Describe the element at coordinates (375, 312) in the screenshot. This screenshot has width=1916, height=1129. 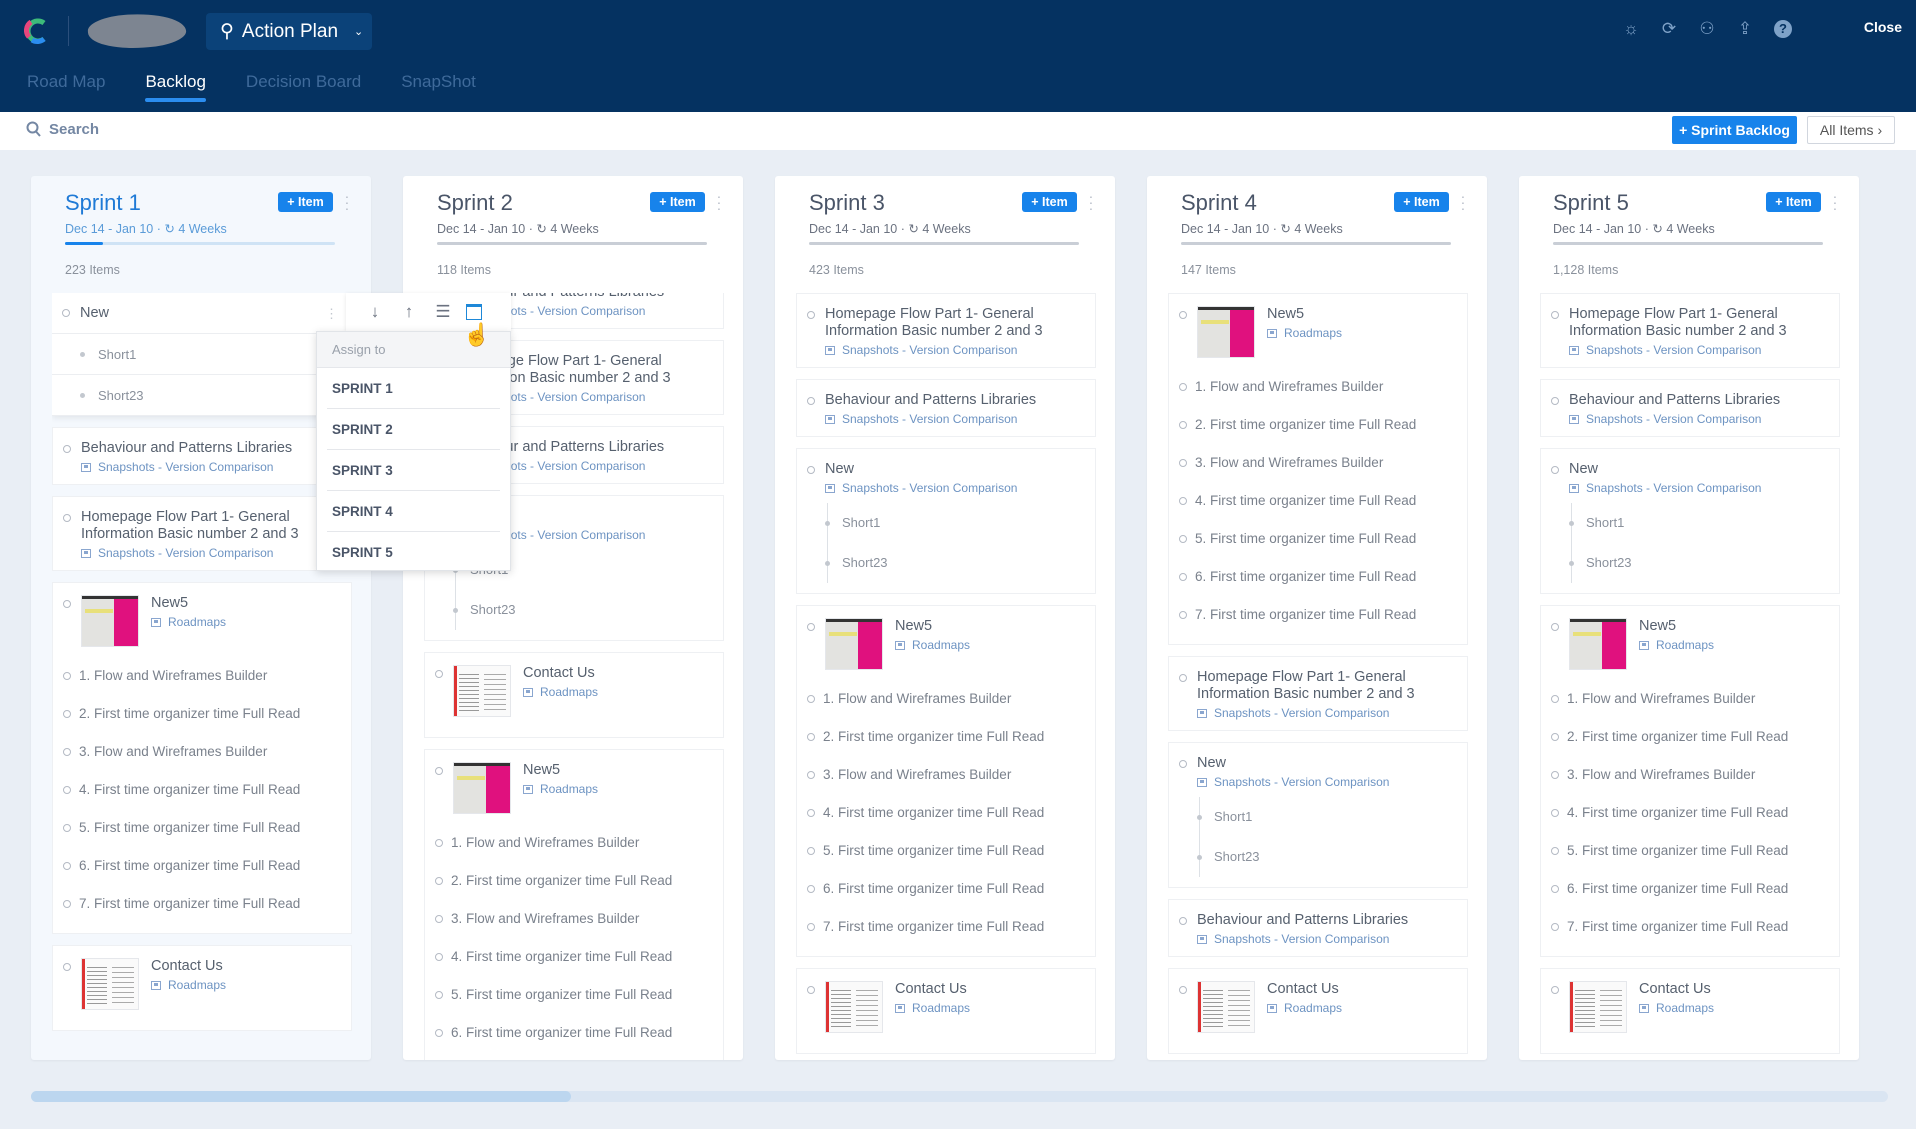
I see `move-down-icon: ↓` at that location.